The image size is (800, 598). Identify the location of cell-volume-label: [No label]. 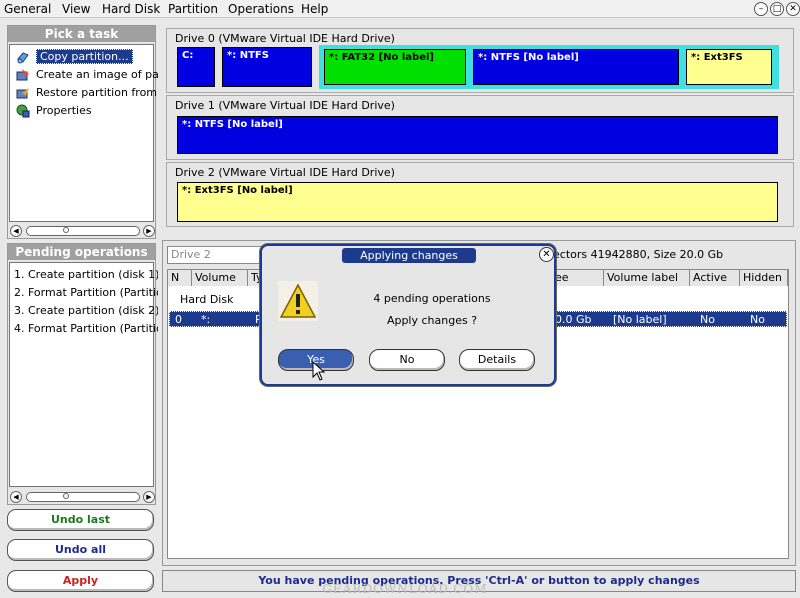
(640, 319).